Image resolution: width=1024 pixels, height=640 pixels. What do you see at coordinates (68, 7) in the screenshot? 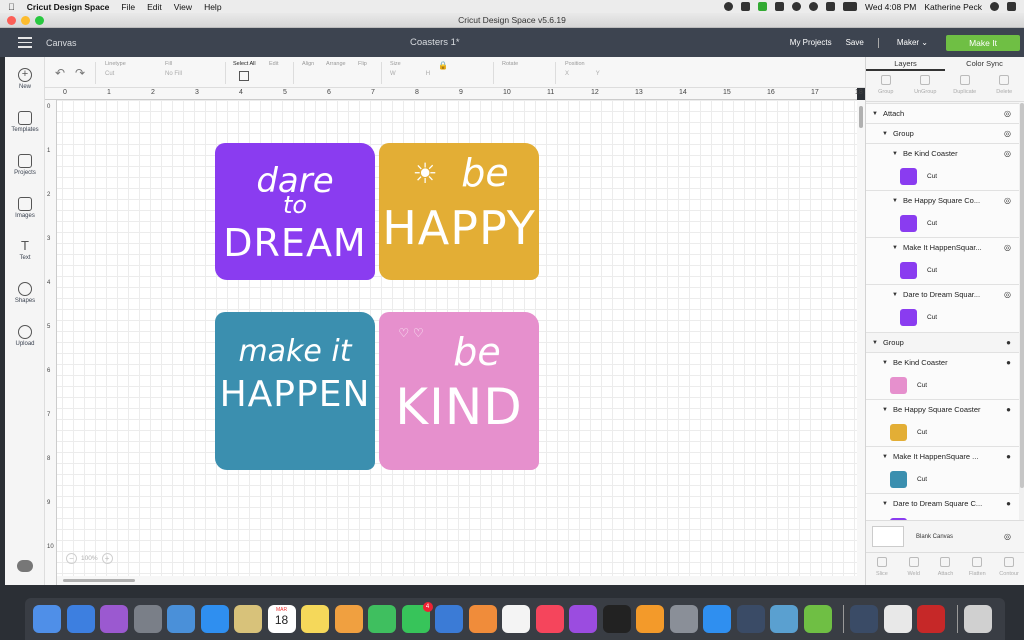
I see `app-menu: Cricut Design Space` at bounding box center [68, 7].